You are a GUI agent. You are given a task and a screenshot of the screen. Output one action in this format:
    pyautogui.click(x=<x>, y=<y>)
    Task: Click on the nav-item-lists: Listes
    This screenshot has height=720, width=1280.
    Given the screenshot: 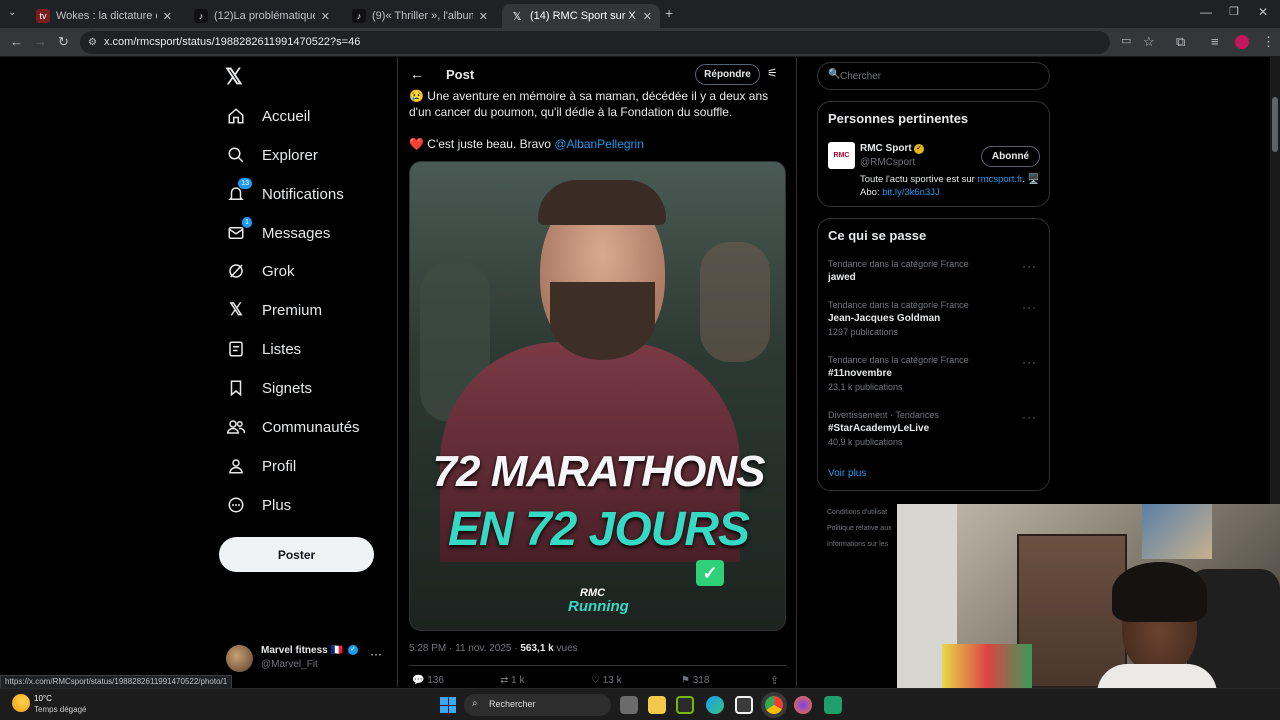 What is the action you would take?
    pyautogui.click(x=263, y=349)
    